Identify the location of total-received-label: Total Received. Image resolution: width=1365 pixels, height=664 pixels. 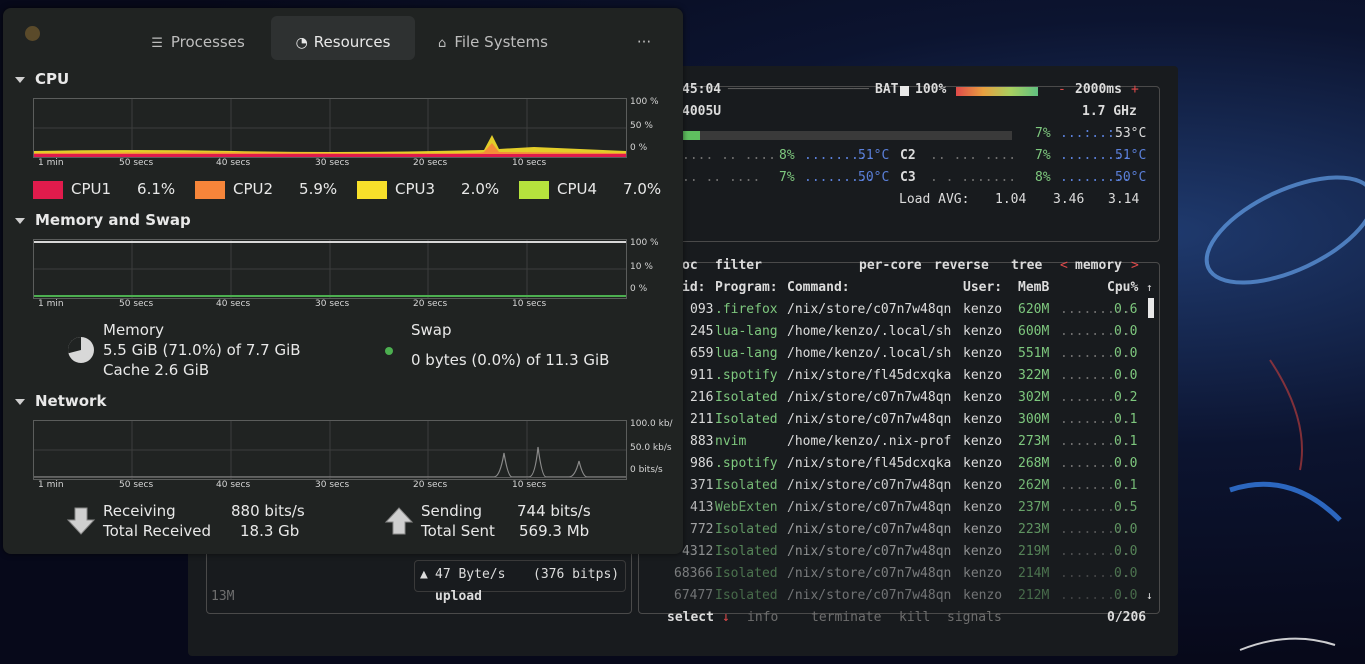
(157, 531).